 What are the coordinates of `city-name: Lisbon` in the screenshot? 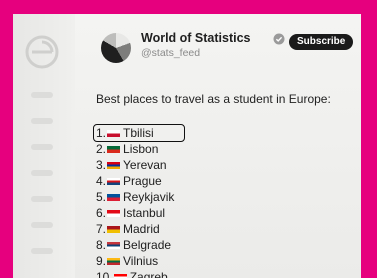 It's located at (141, 149).